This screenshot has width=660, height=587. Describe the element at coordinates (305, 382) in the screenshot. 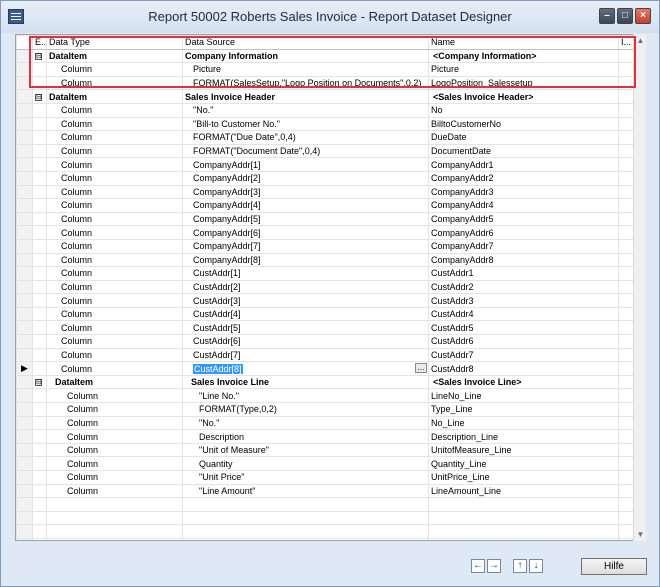

I see `data-source-cell: Sales Invoice Line` at that location.